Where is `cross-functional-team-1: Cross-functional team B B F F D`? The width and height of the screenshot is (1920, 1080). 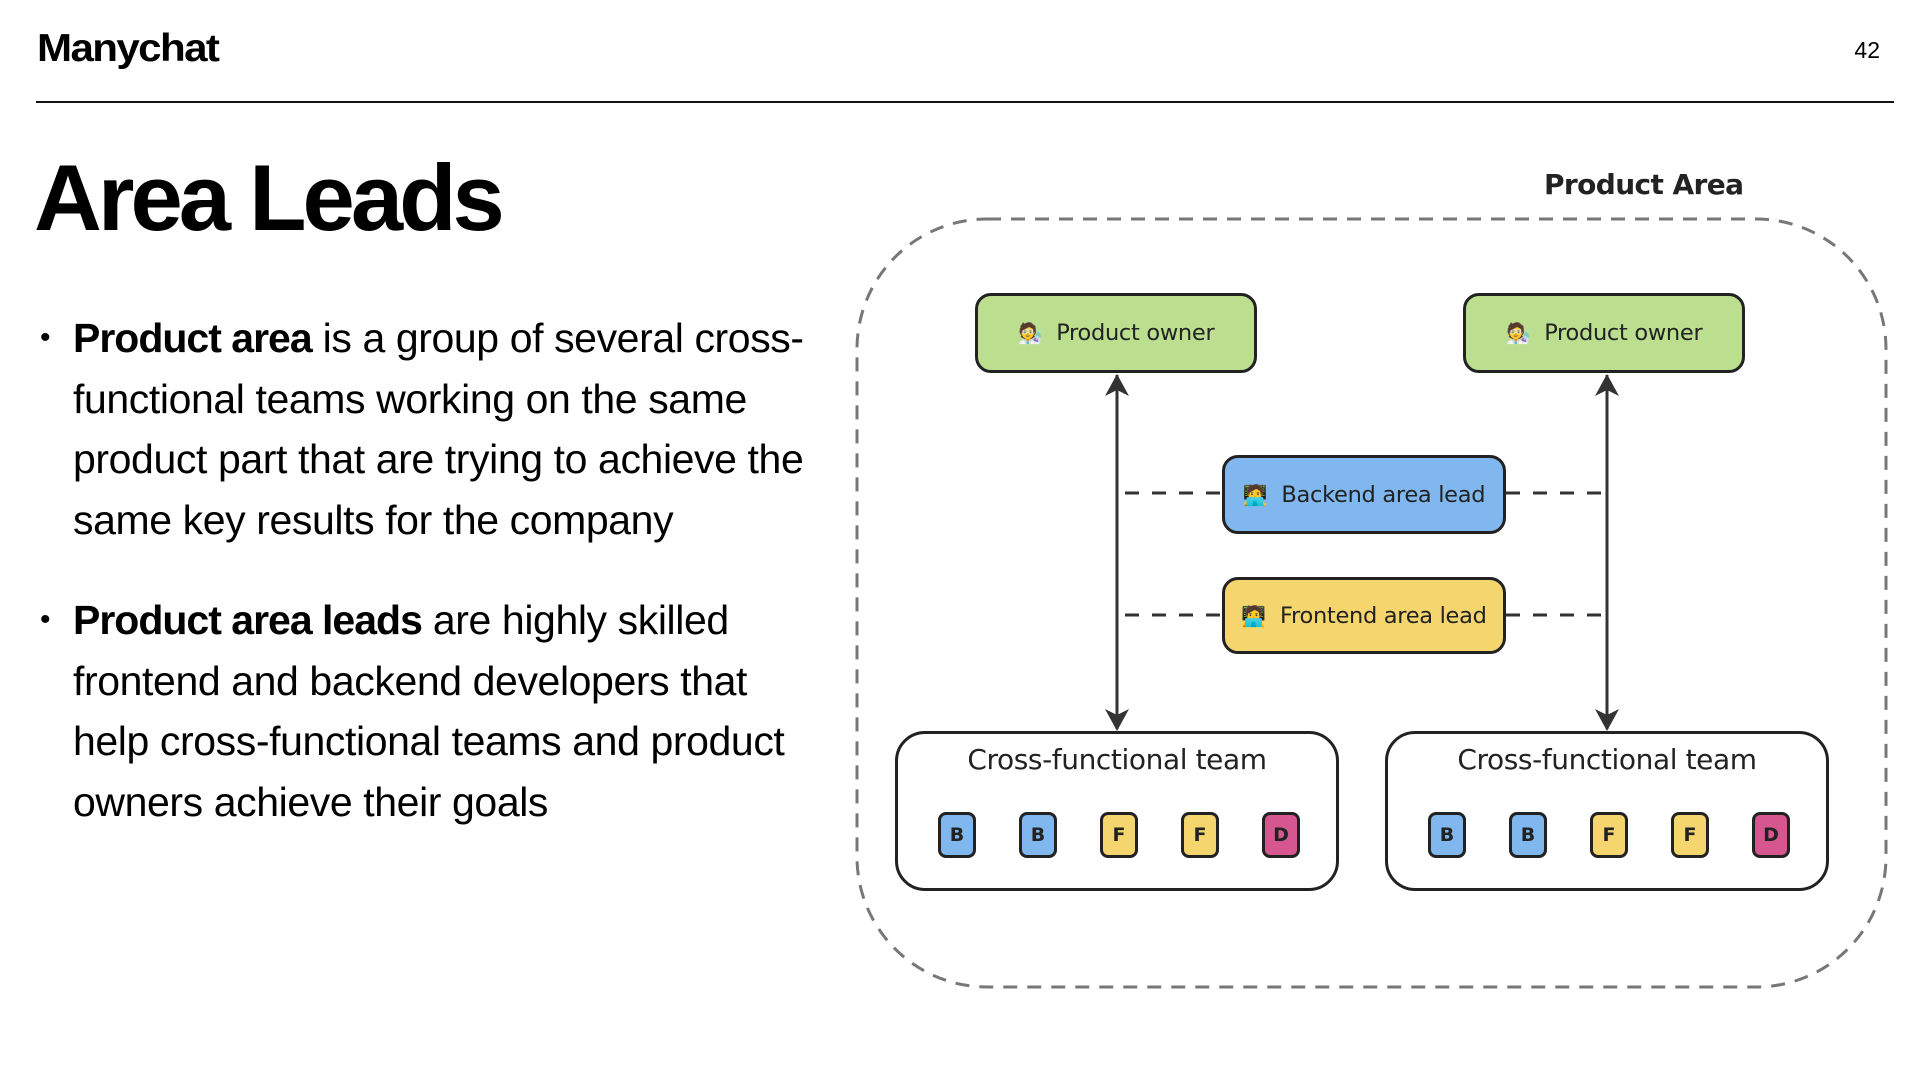 cross-functional-team-1: Cross-functional team B B F F D is located at coordinates (1117, 811).